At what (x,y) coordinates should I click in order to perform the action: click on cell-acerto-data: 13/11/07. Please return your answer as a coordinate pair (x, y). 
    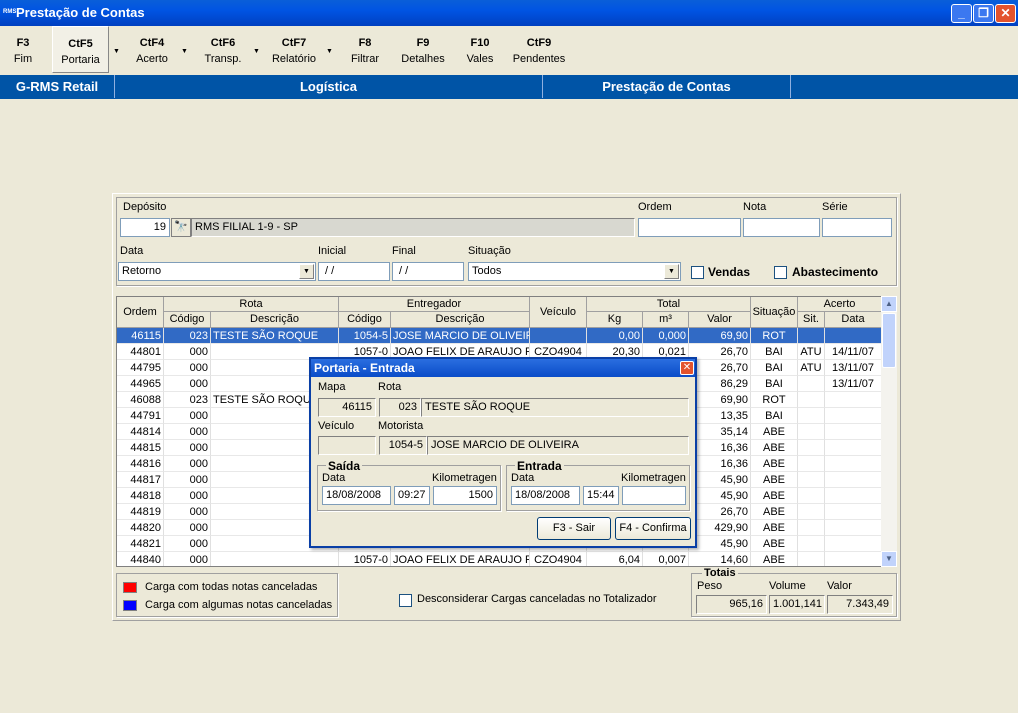
    Looking at the image, I should click on (853, 368).